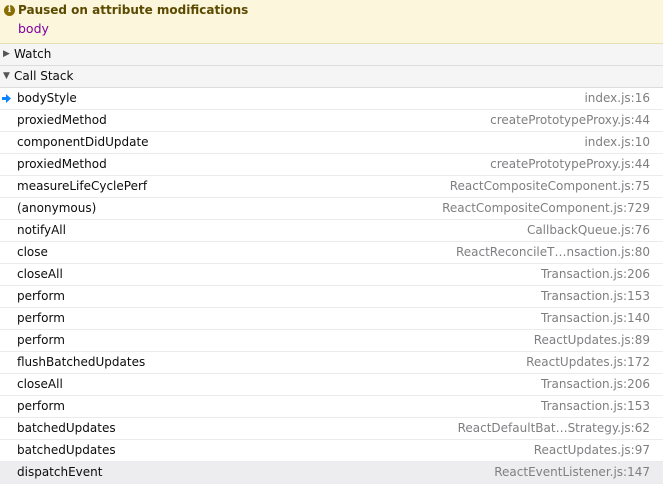 This screenshot has height=484, width=663. What do you see at coordinates (331, 253) in the screenshot?
I see `call-stack-frame: close ReactReconcileT…nsaction.js:80` at bounding box center [331, 253].